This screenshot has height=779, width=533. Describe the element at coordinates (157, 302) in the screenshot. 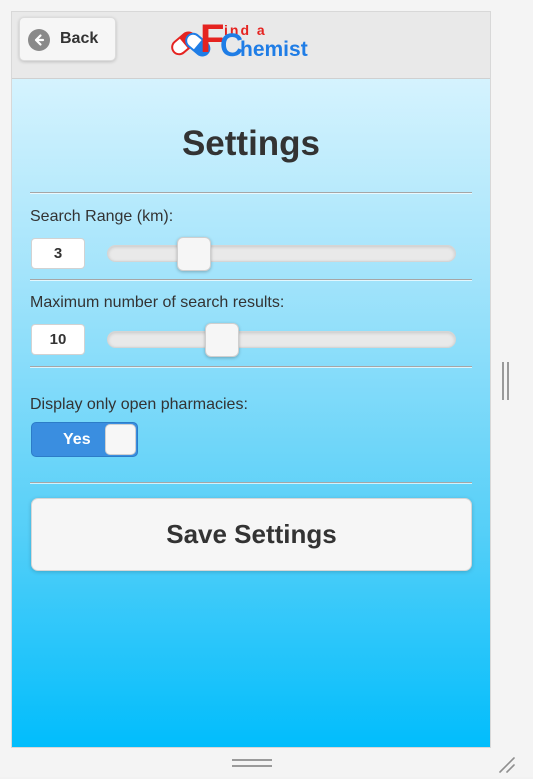

I see `max-results-label: Maximum number of search results:` at that location.